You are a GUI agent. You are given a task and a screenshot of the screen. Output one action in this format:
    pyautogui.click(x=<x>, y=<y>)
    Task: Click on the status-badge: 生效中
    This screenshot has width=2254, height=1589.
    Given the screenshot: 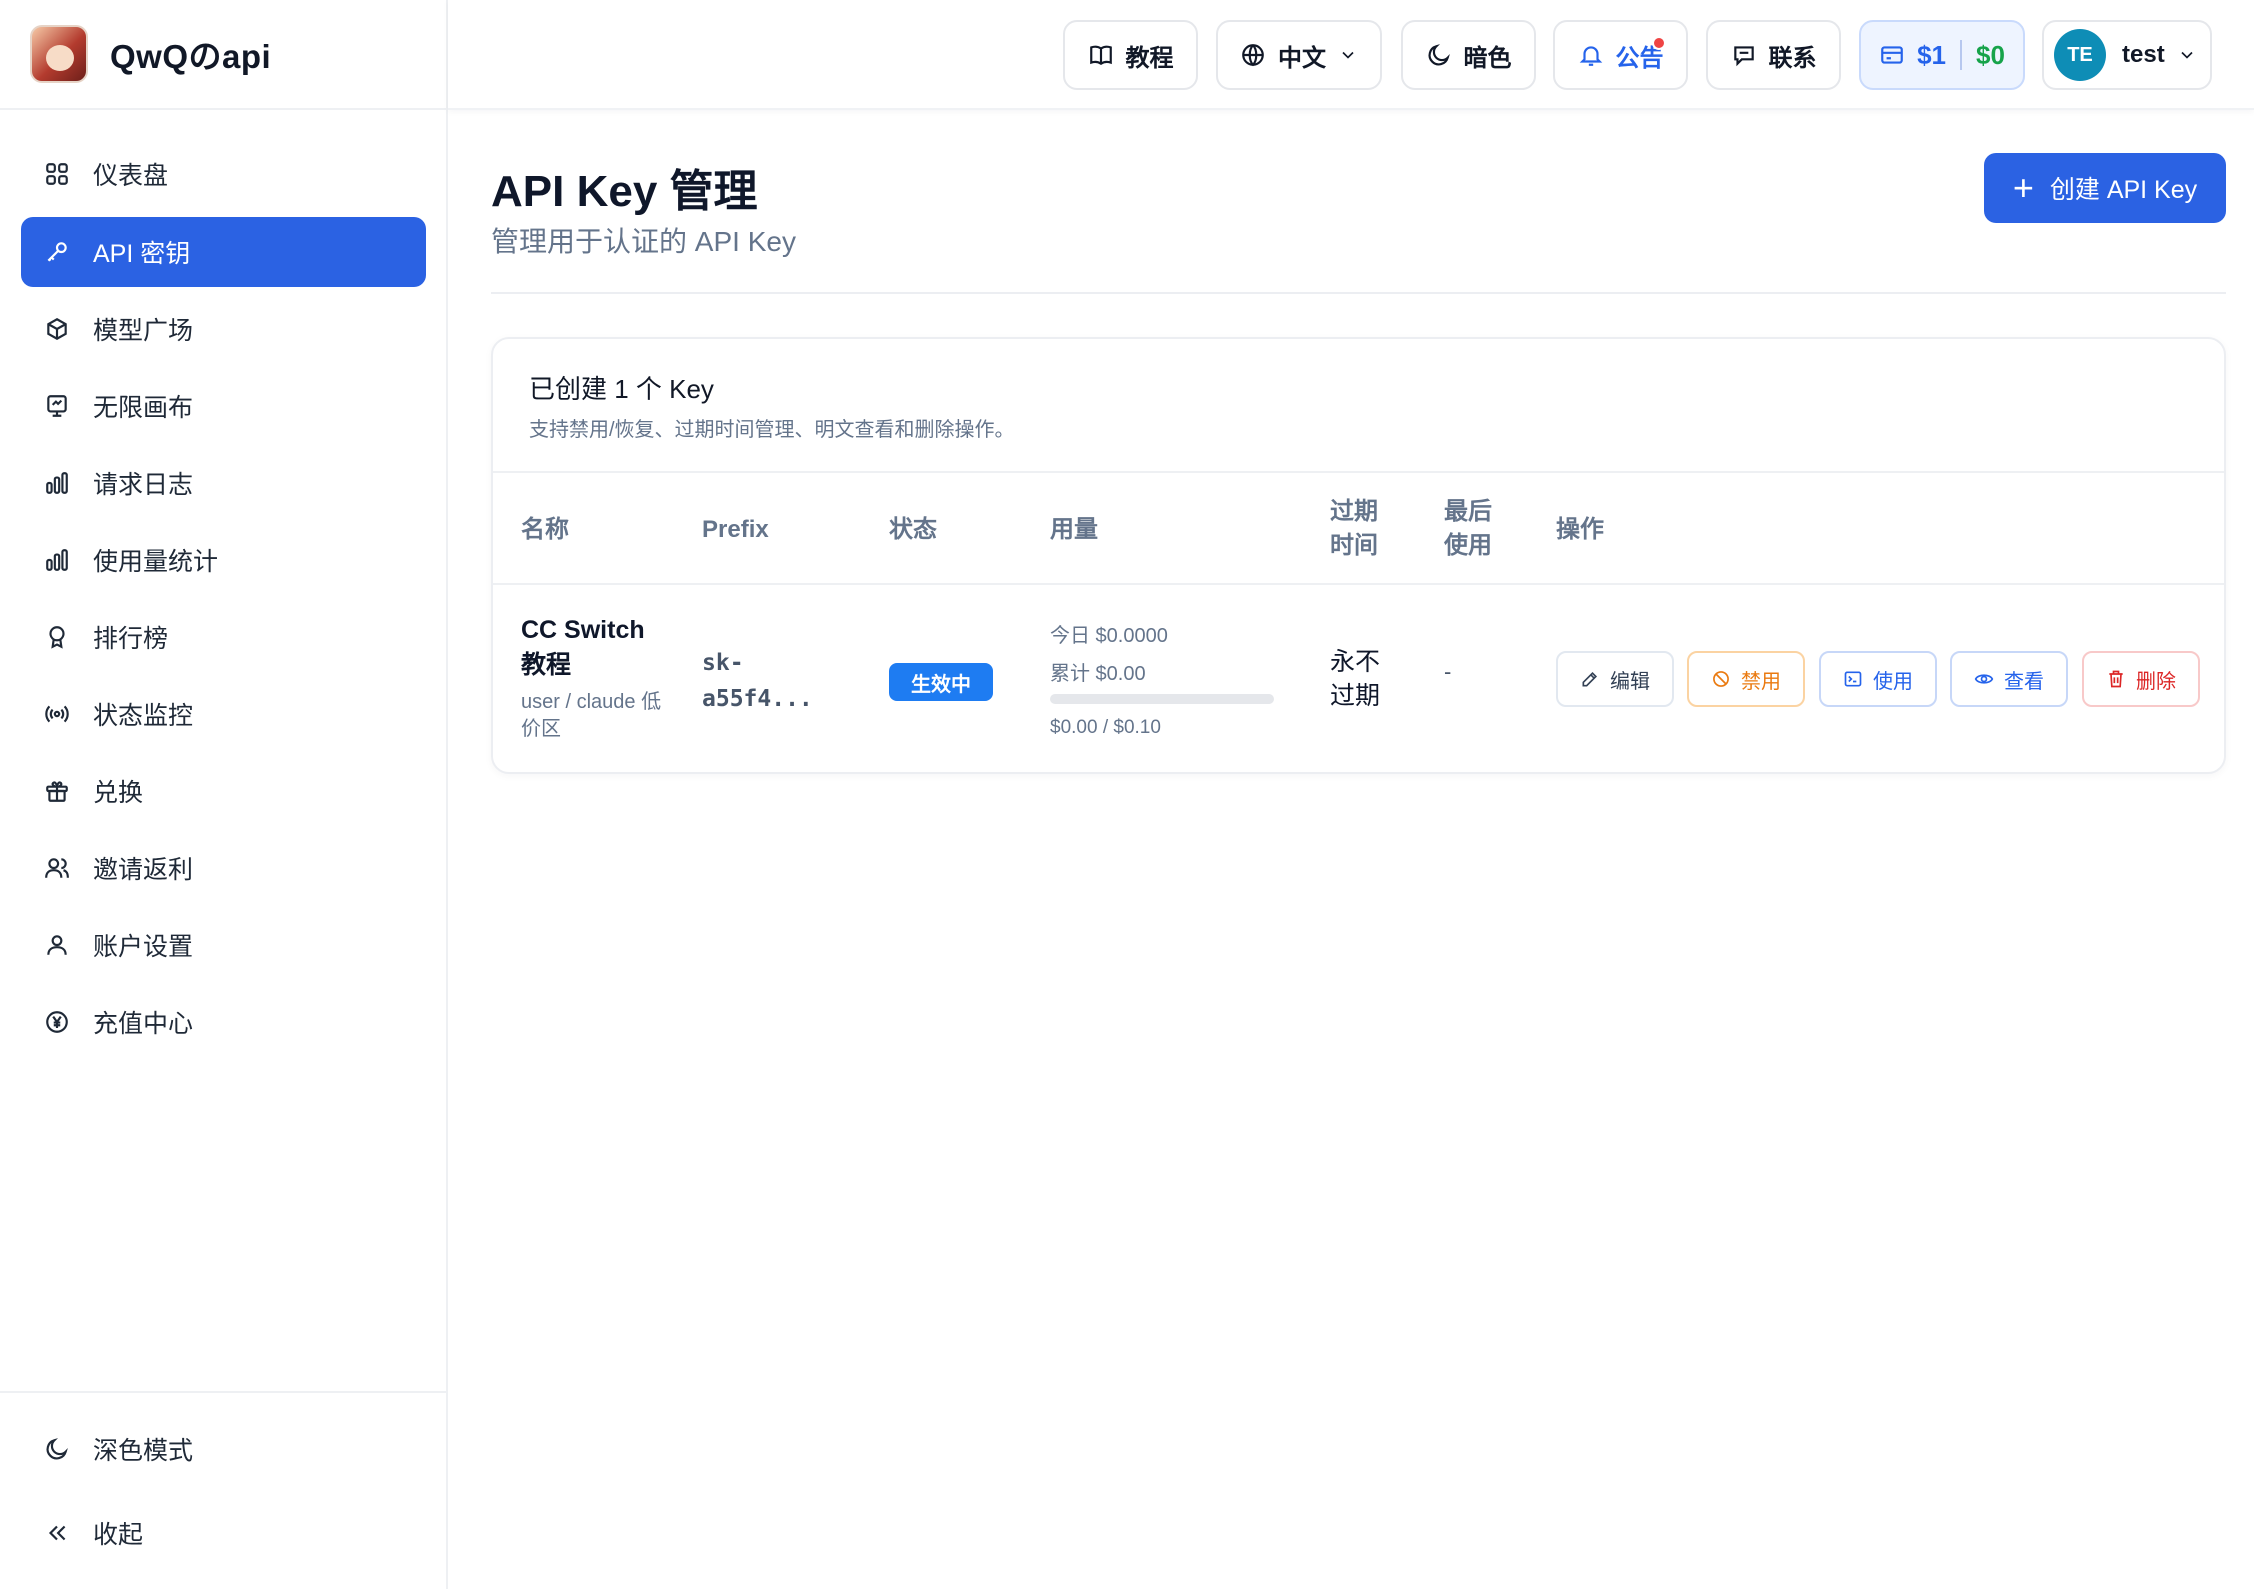 What is the action you would take?
    pyautogui.click(x=941, y=682)
    